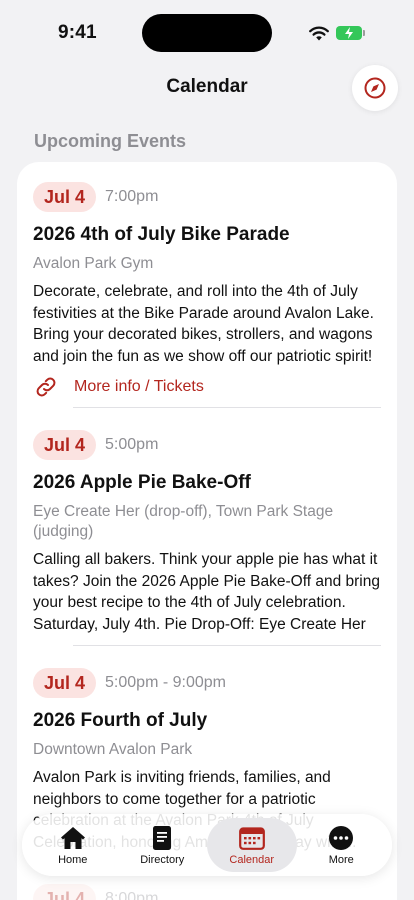  What do you see at coordinates (139, 386) in the screenshot?
I see `more-info-label: More info / Tickets` at bounding box center [139, 386].